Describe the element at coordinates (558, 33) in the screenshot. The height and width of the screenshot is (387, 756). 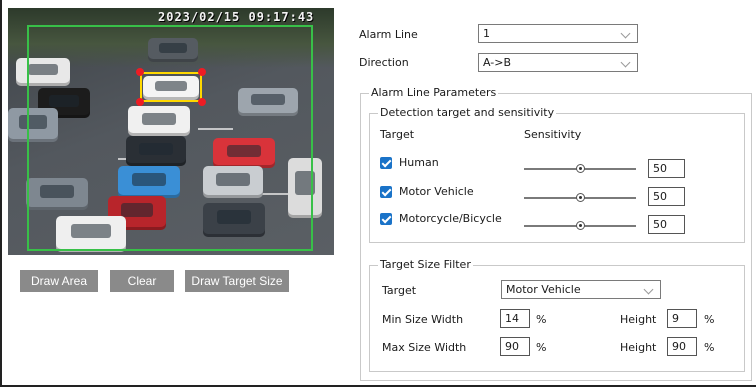
I see `alarm-line-select: 1` at that location.